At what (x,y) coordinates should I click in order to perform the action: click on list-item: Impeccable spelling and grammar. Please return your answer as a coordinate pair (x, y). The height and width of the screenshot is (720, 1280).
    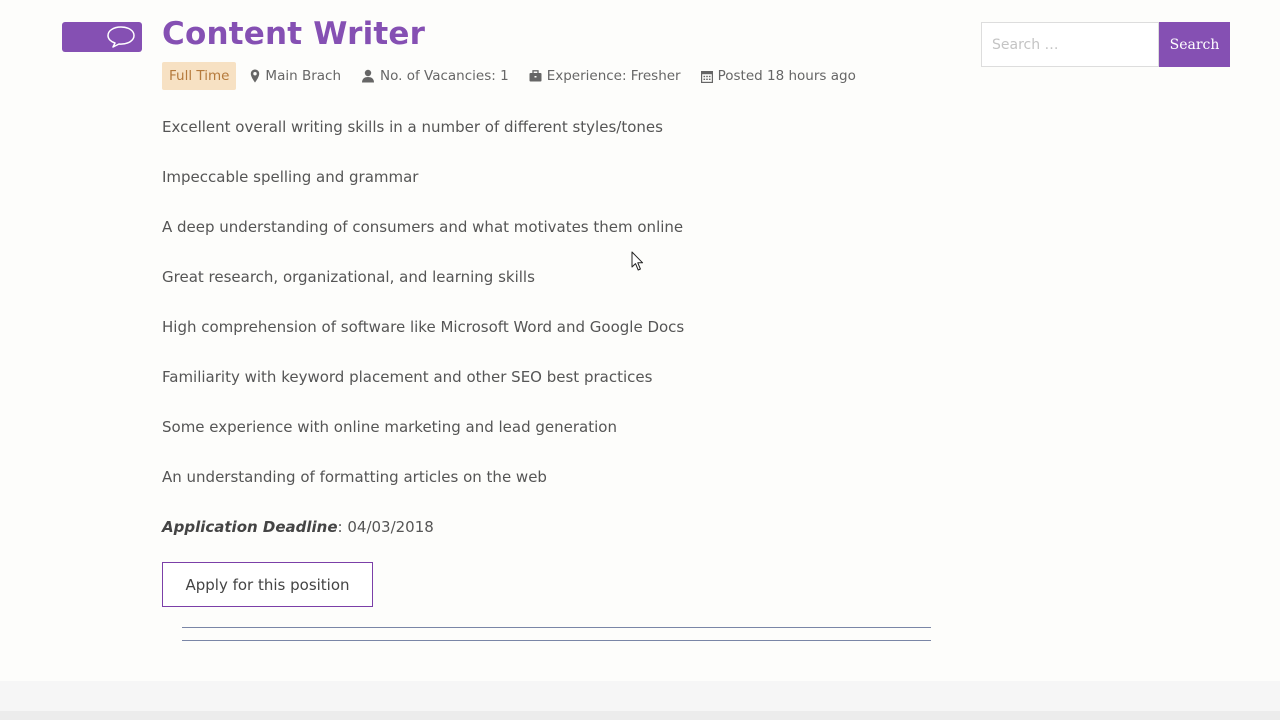
    Looking at the image, I should click on (290, 177).